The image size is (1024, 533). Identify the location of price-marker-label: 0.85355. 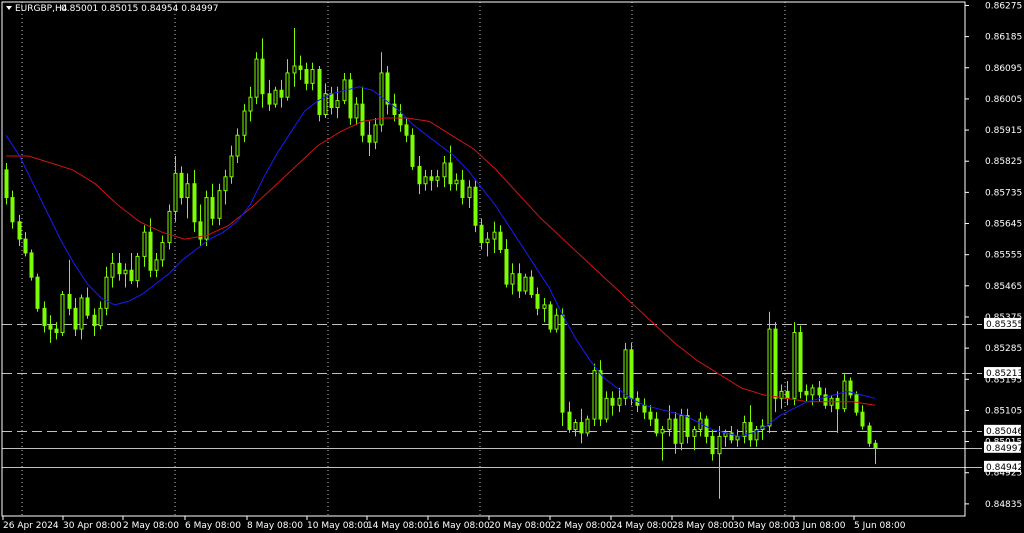
(1004, 325).